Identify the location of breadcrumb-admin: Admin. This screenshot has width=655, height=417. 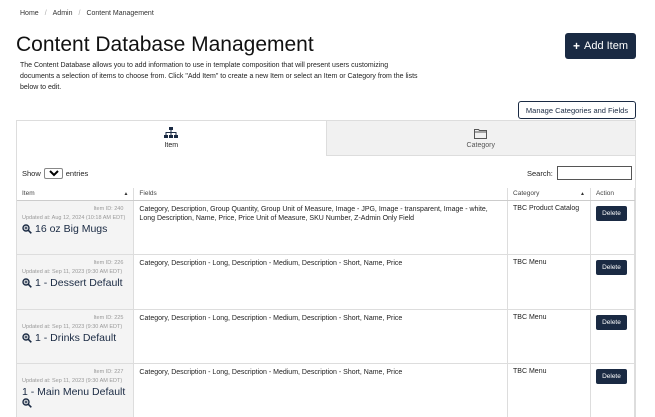
(63, 13).